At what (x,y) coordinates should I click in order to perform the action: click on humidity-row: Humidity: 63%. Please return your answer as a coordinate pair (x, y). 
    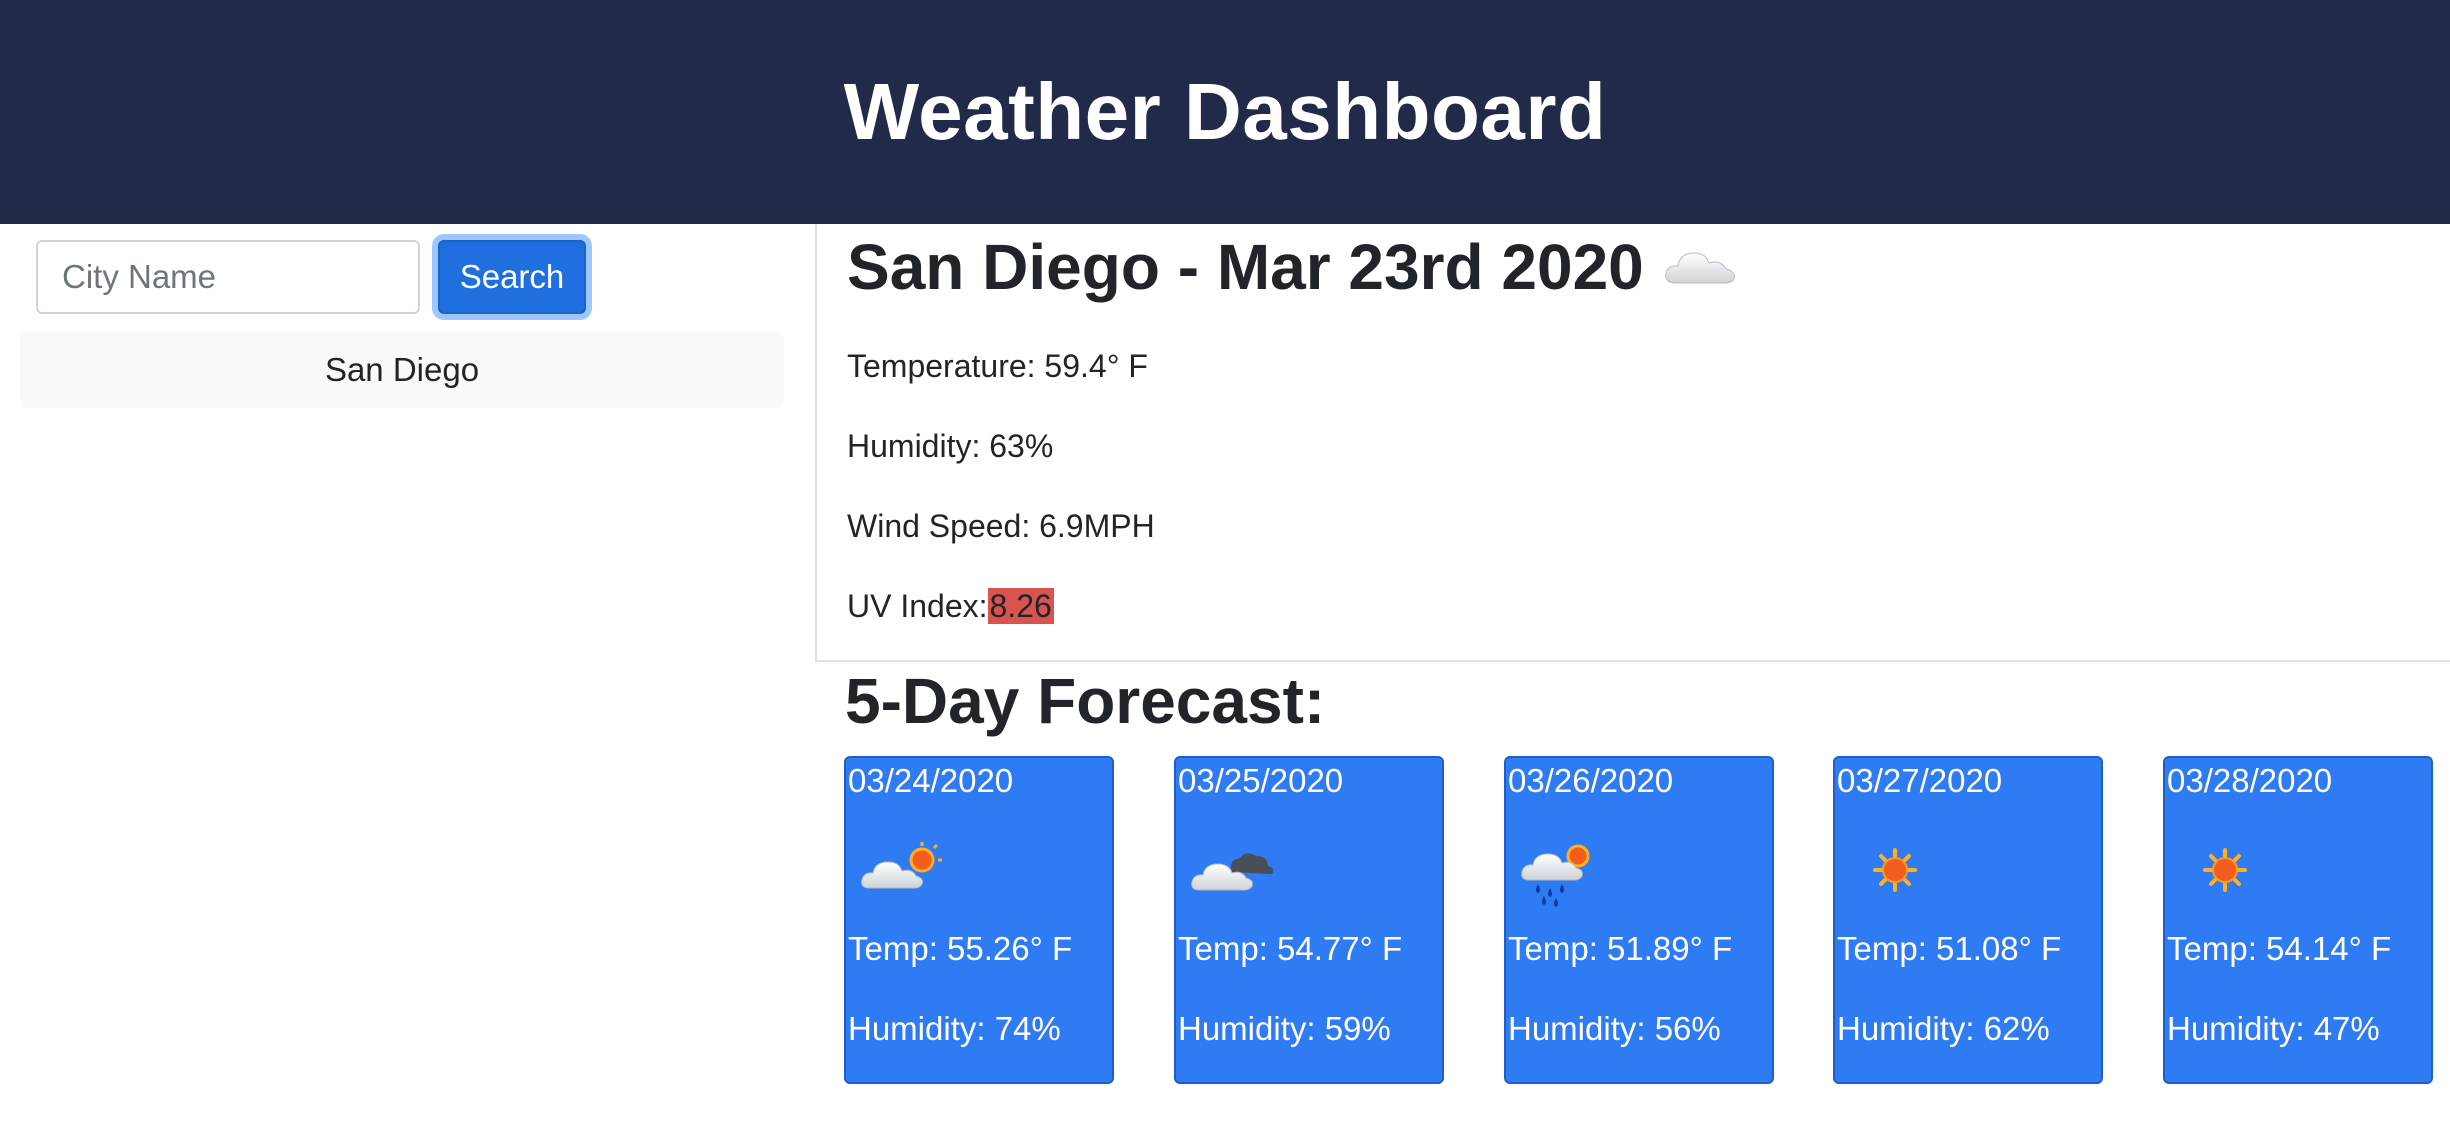
    Looking at the image, I should click on (950, 446).